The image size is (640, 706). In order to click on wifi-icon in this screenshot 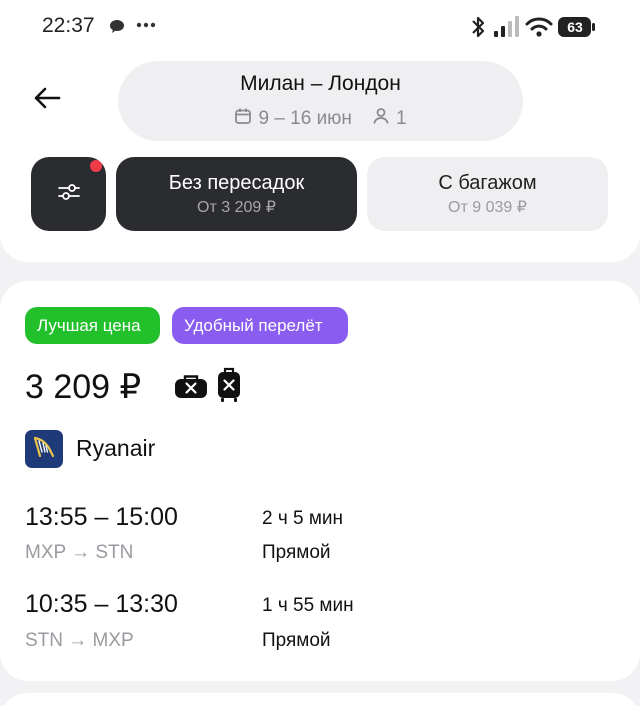, I will do `click(539, 27)`.